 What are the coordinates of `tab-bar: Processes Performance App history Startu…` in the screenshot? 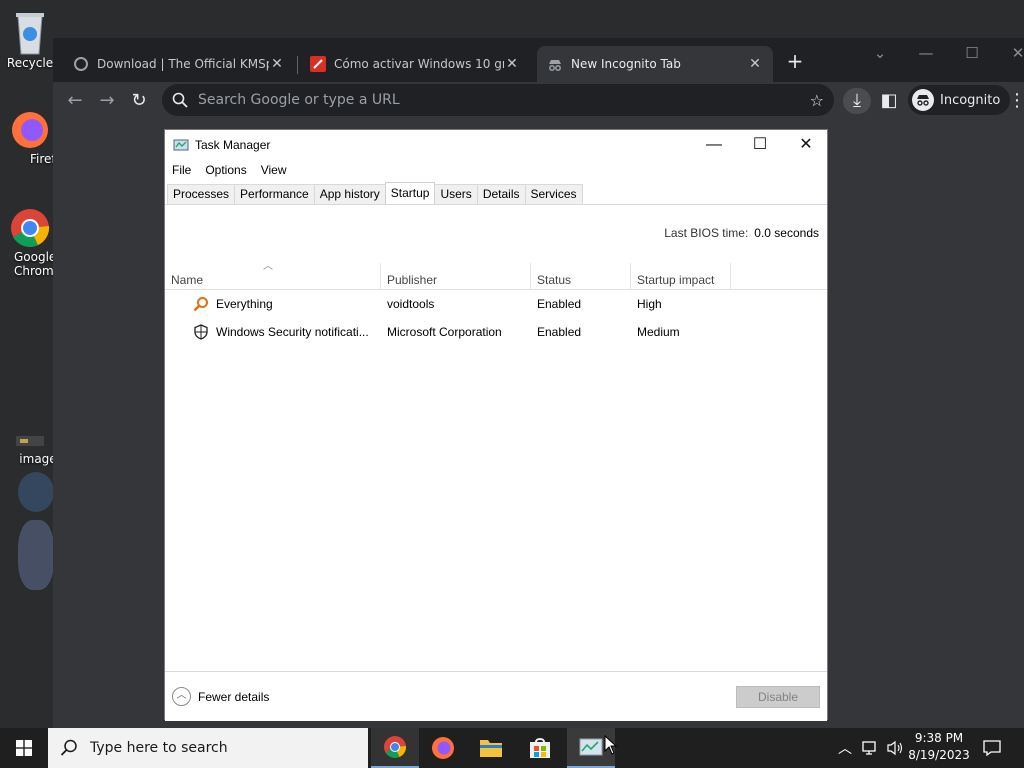 It's located at (375, 193).